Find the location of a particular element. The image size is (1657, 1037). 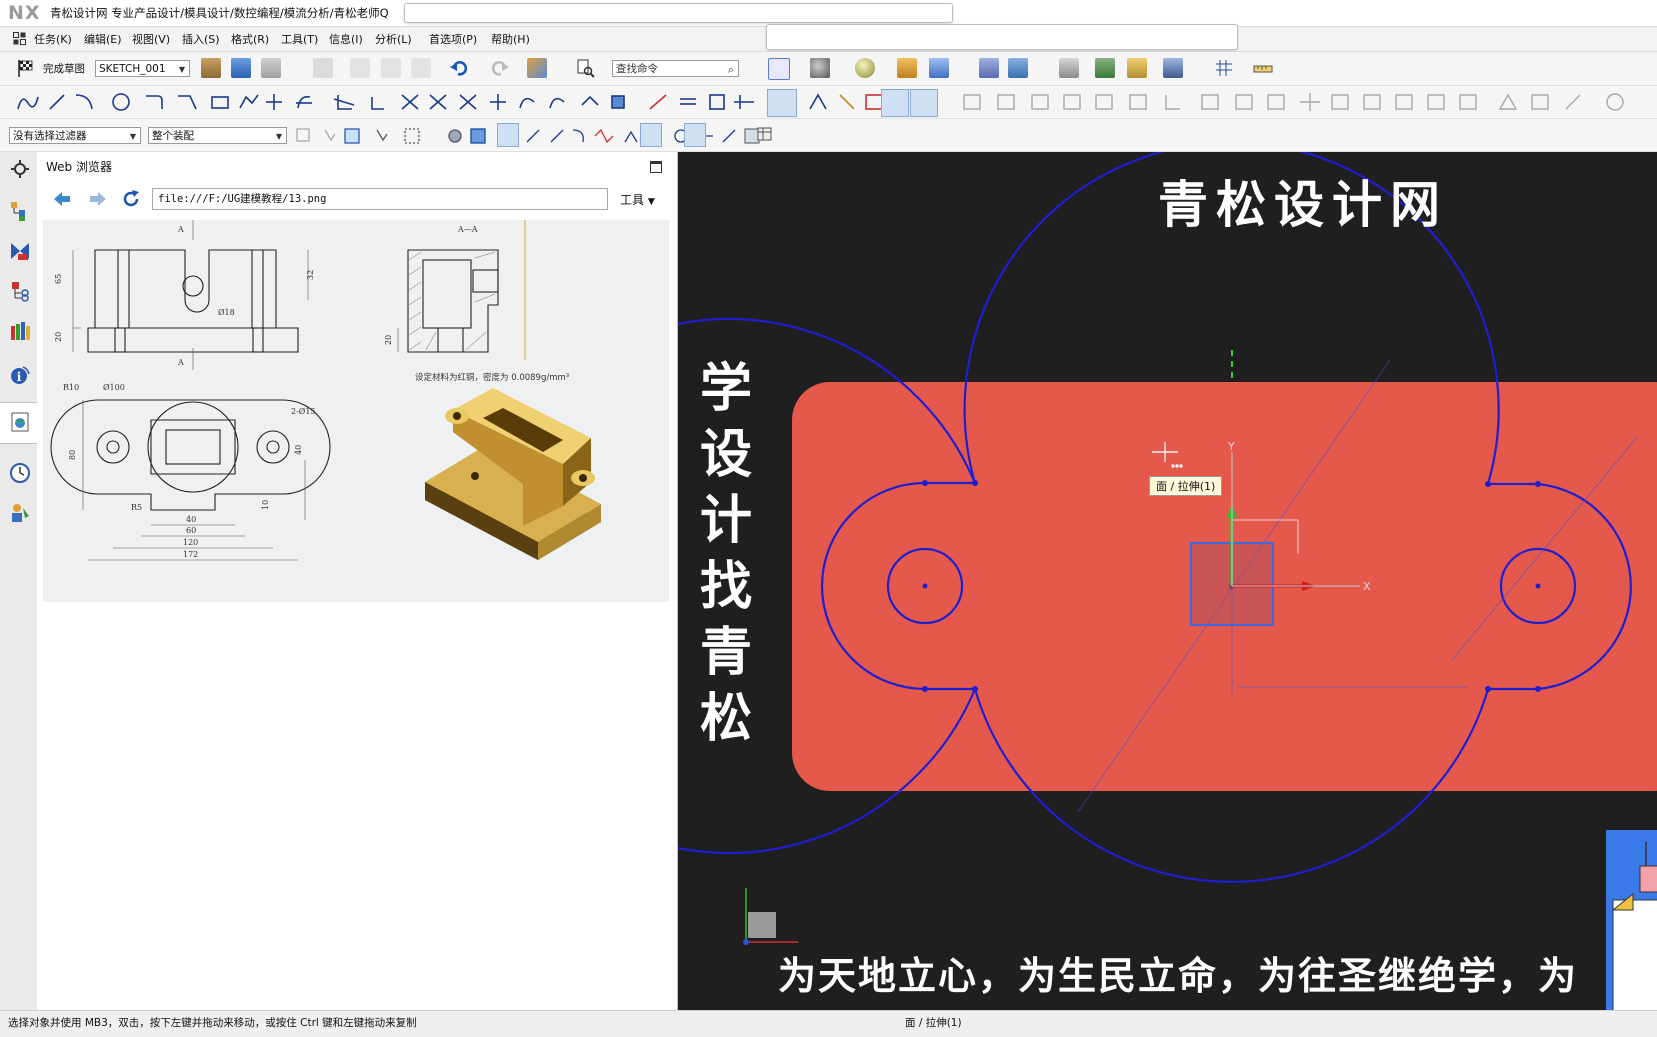

snap-point-button is located at coordinates (695, 135).